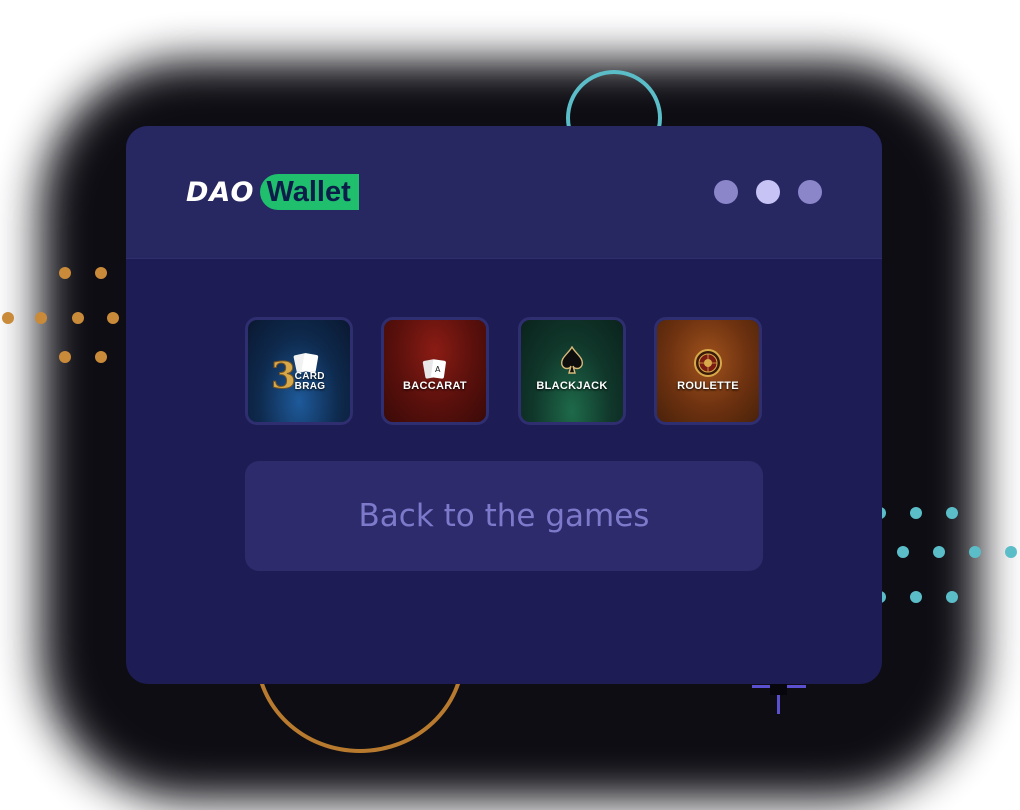 The height and width of the screenshot is (810, 1020). I want to click on game-tile-baccarat: A BACCARAT, so click(435, 371).